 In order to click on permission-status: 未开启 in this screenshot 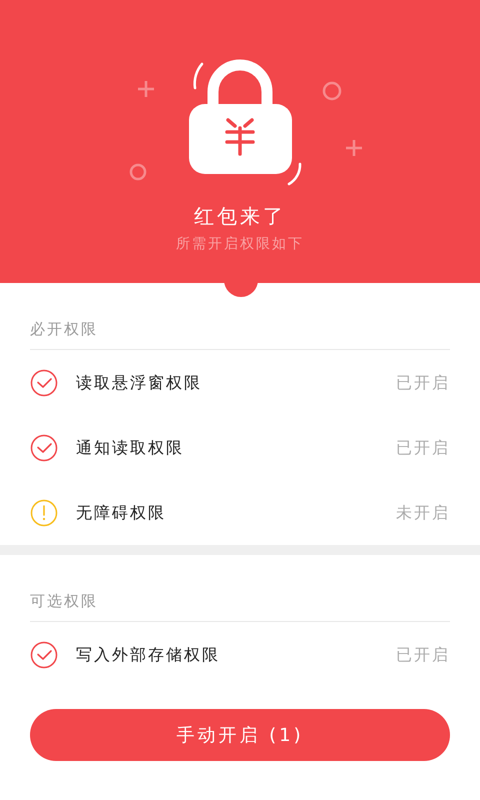, I will do `click(423, 513)`.